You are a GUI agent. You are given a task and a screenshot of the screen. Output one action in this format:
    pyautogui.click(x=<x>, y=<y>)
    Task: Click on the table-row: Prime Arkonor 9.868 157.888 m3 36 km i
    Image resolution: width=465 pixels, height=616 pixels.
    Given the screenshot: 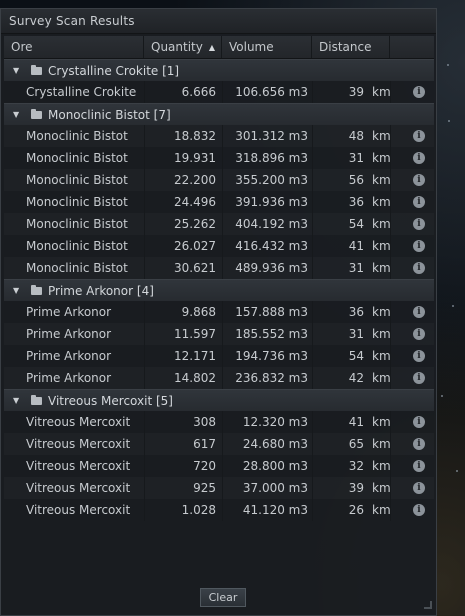 What is the action you would take?
    pyautogui.click(x=219, y=312)
    